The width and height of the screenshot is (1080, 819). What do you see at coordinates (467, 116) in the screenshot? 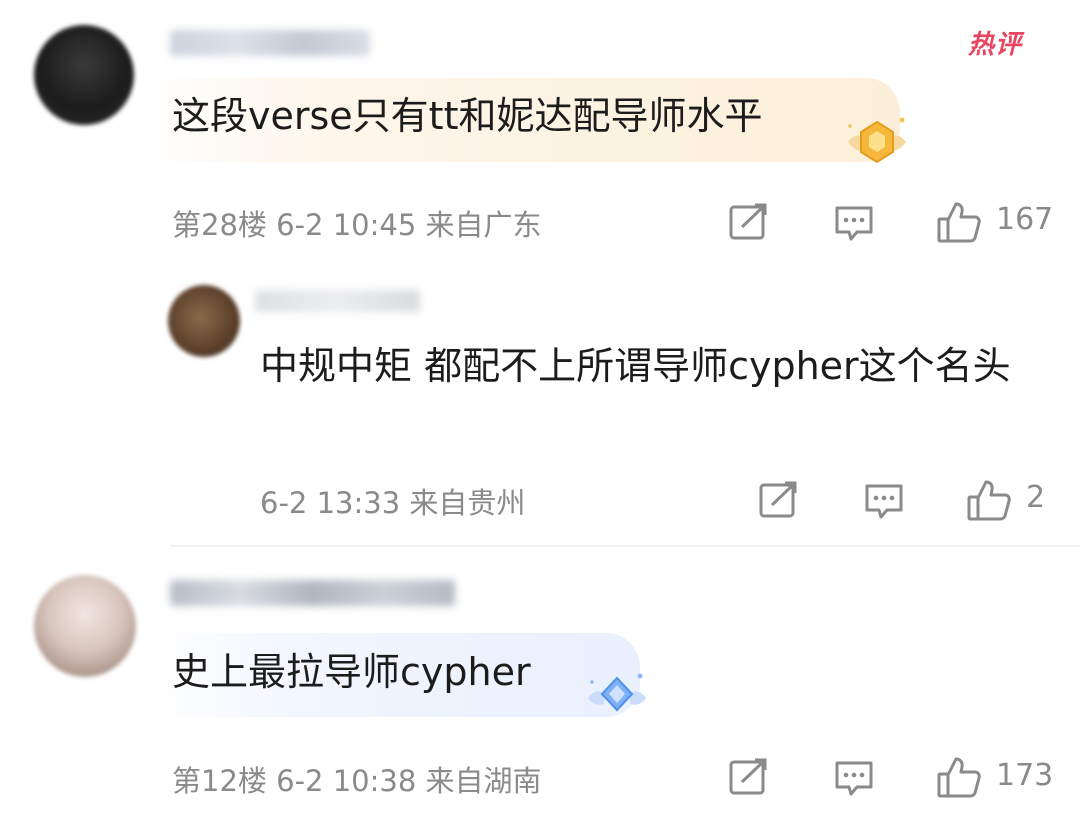
I see `comment-text: 这段verse只有tt和妮达配导师水平` at bounding box center [467, 116].